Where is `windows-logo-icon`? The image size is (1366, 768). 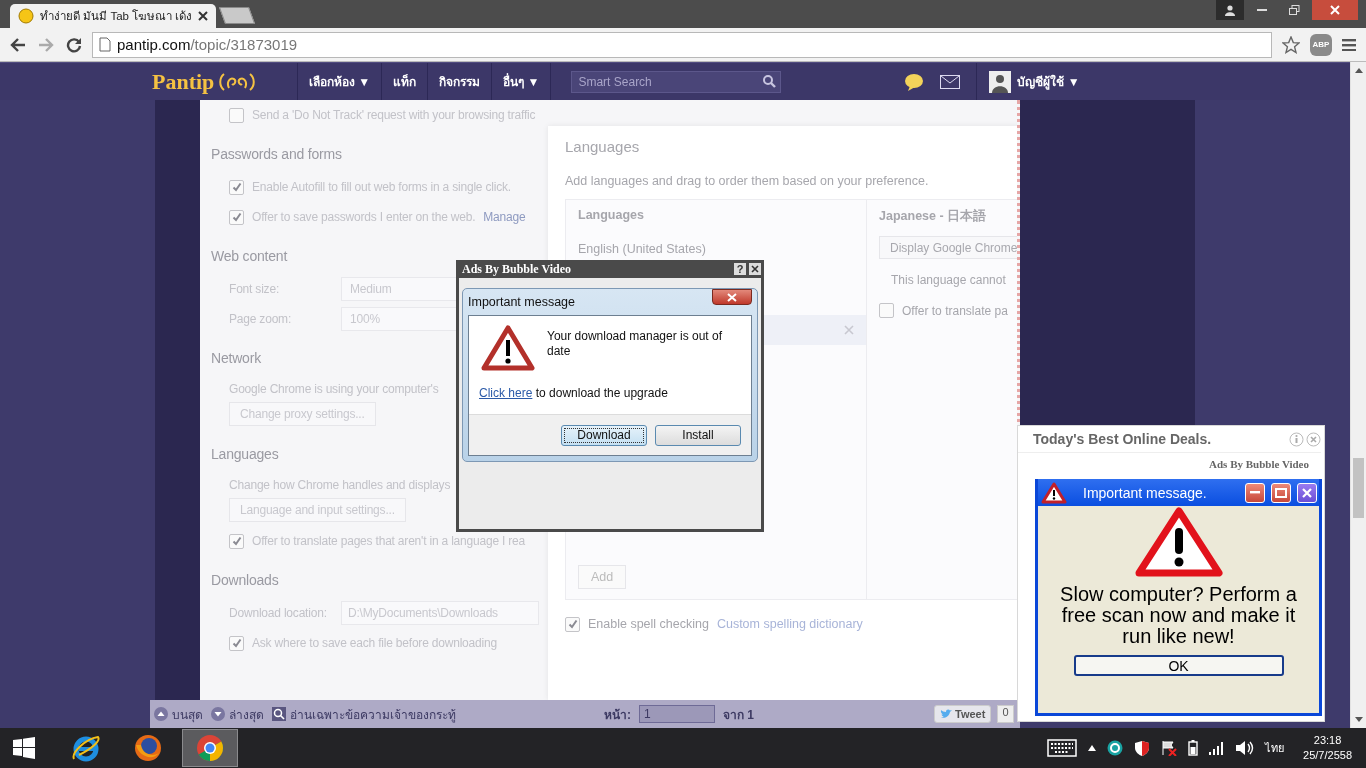 windows-logo-icon is located at coordinates (24, 748).